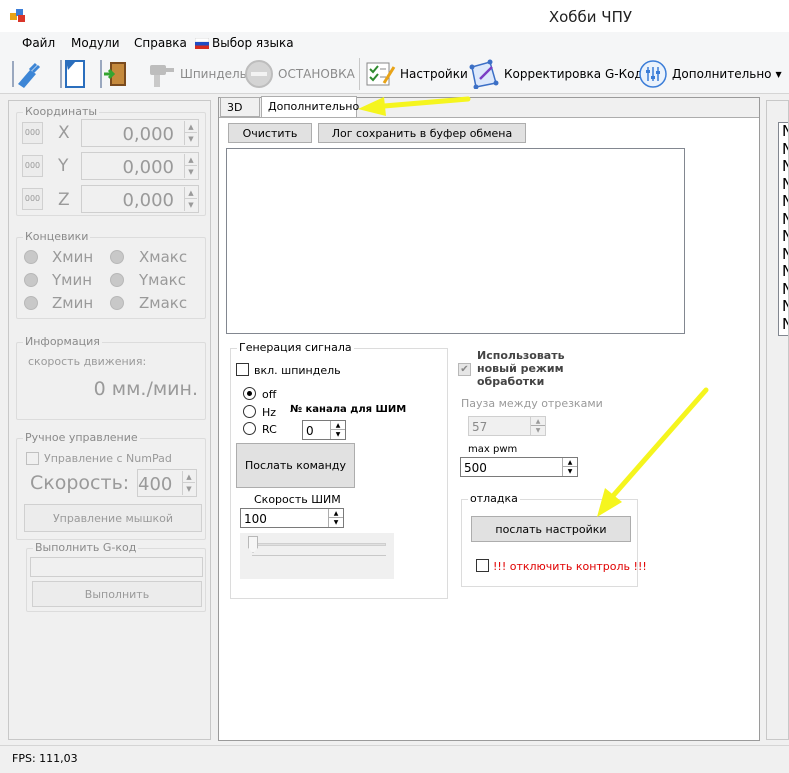  I want to click on status-bar, so click(394, 759).